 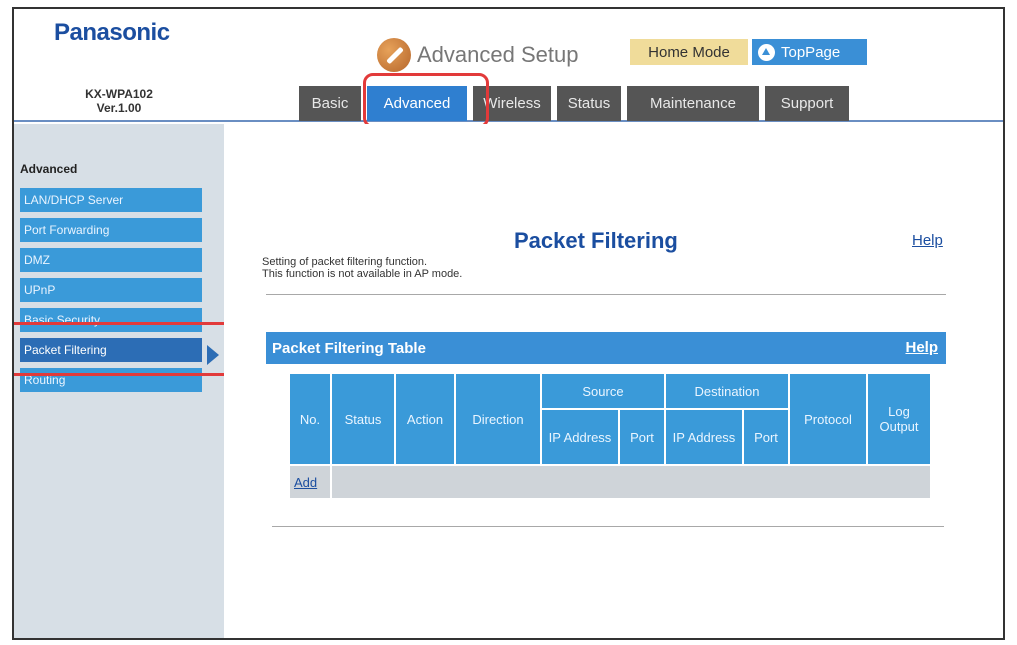 What do you see at coordinates (119, 108) in the screenshot?
I see `model-version: Ver.1.00` at bounding box center [119, 108].